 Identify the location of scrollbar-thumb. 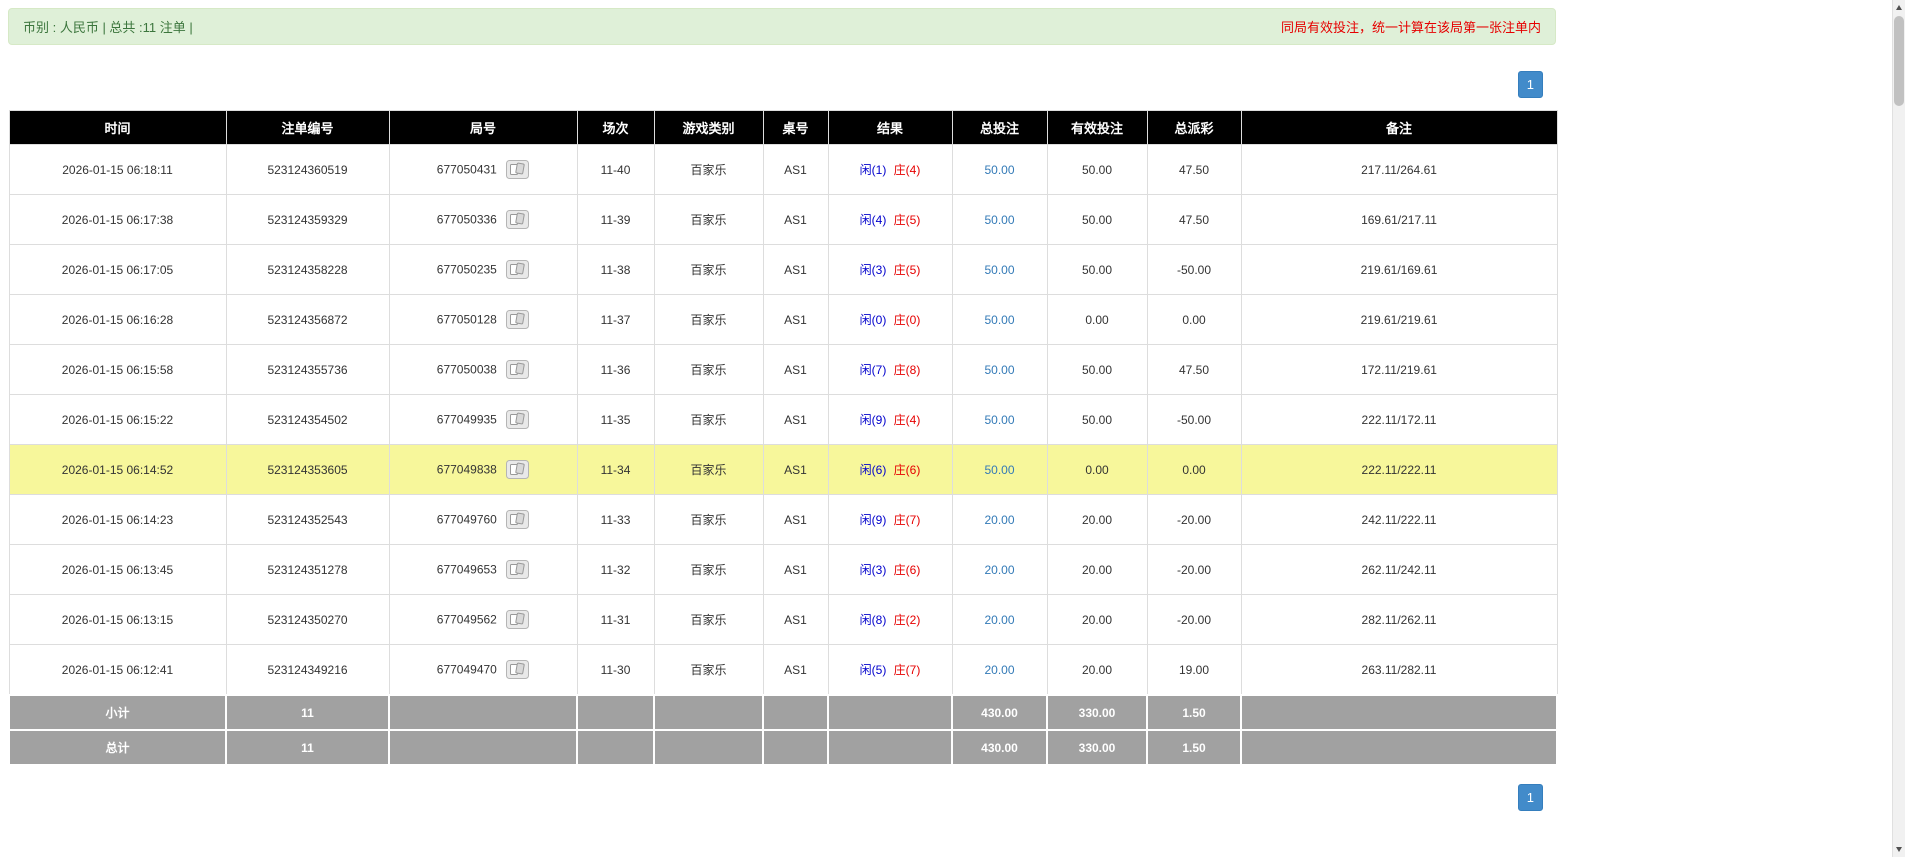
(1899, 61).